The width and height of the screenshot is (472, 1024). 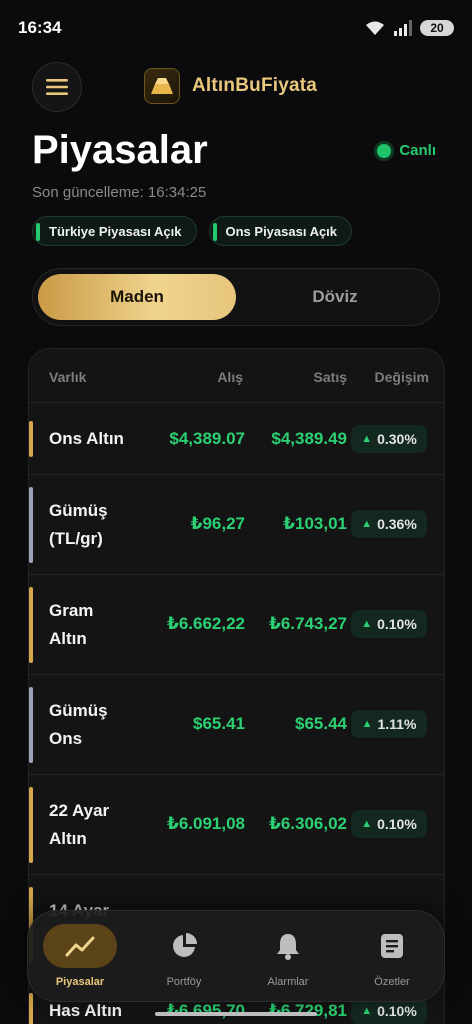 I want to click on buy-price: ₺96,27, so click(x=217, y=523).